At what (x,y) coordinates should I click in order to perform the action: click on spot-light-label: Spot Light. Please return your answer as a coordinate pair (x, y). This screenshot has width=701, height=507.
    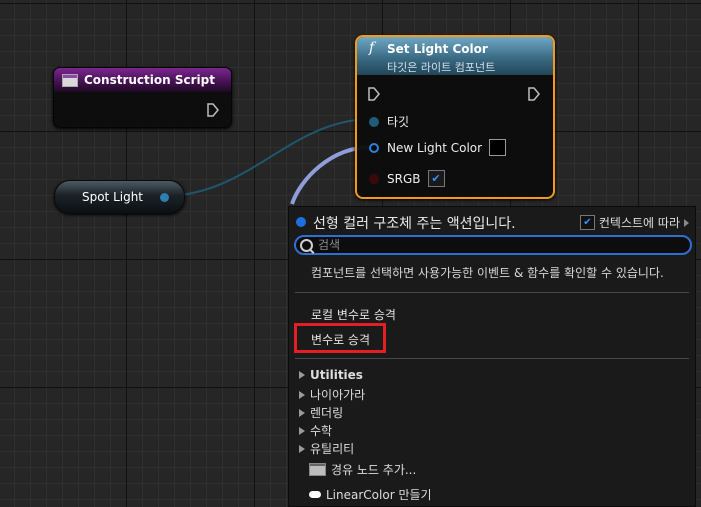
    Looking at the image, I should click on (112, 197).